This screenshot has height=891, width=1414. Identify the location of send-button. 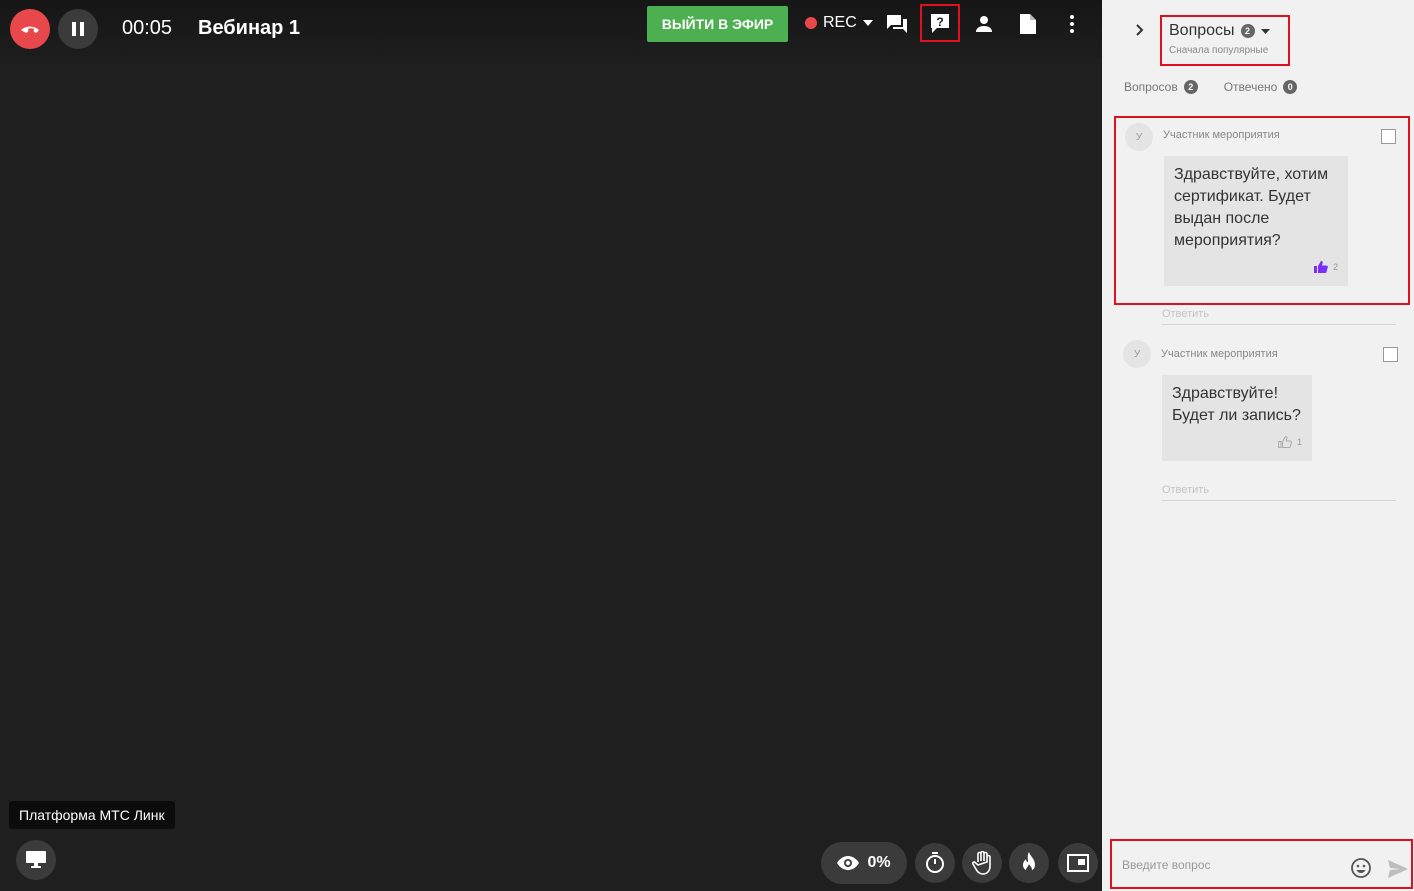
(1398, 869).